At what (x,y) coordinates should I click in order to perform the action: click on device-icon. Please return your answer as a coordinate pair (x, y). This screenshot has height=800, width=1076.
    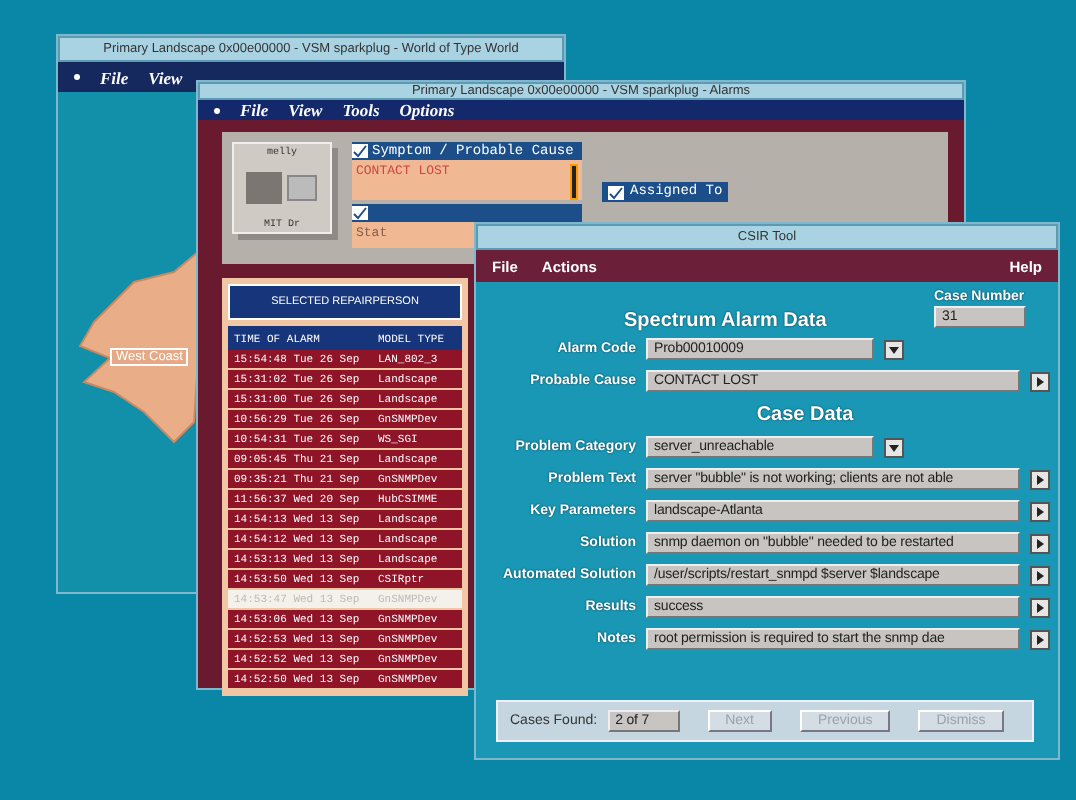
    Looking at the image, I should click on (282, 188).